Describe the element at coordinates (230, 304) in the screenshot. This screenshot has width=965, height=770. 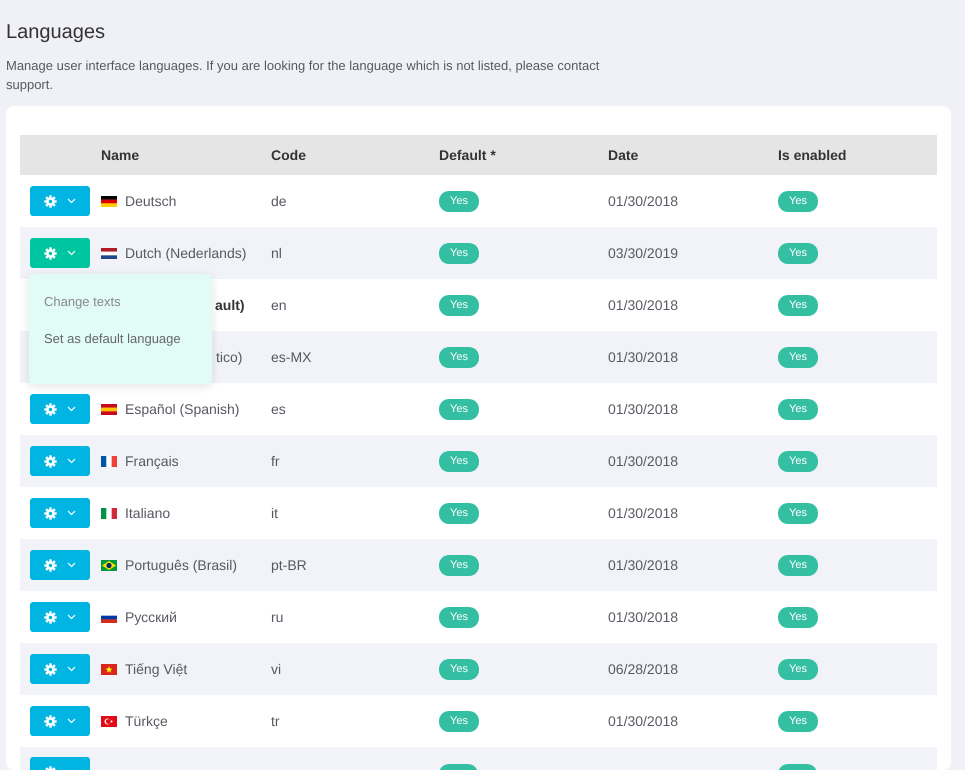
I see `language-name: ault)` at that location.